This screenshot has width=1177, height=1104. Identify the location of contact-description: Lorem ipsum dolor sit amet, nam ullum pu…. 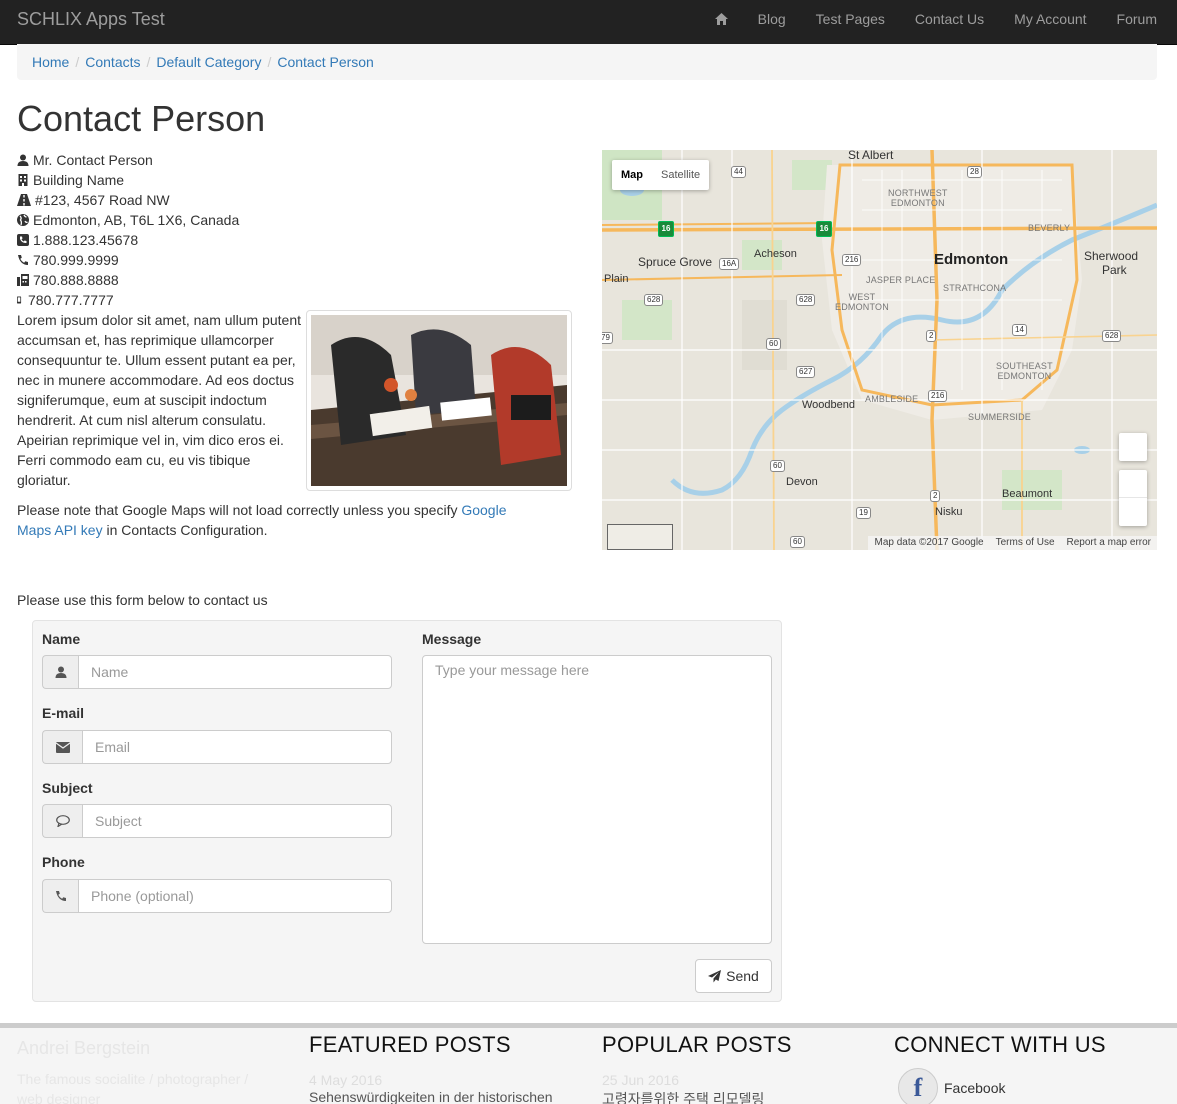
(159, 400).